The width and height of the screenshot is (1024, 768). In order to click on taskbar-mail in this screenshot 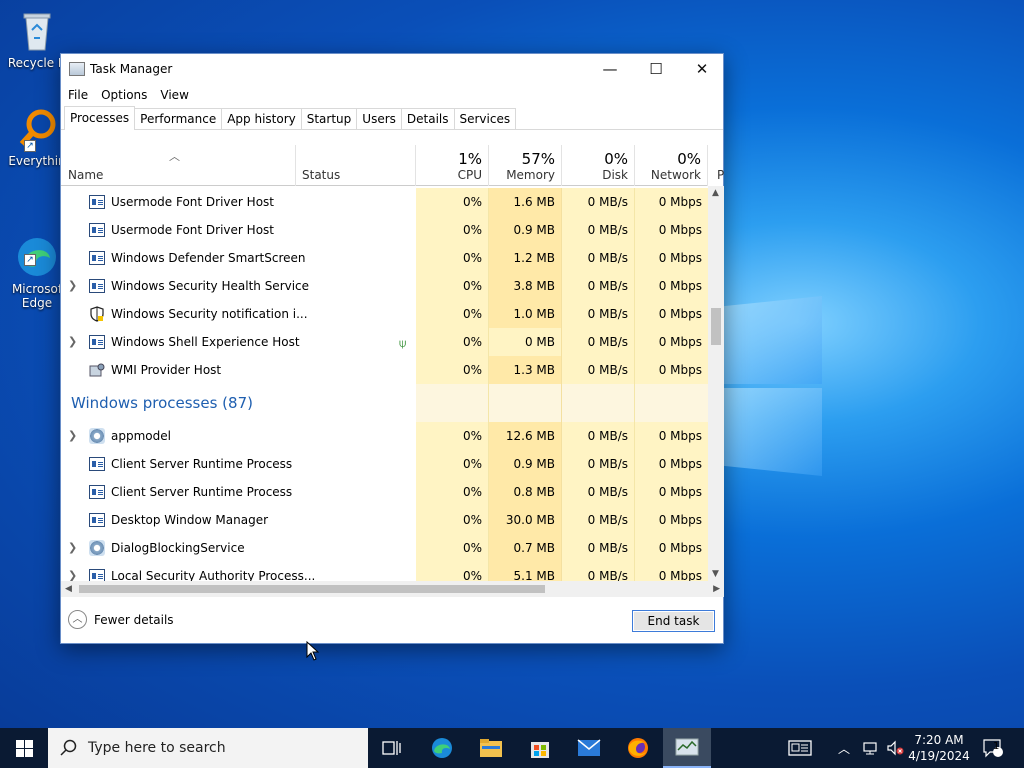, I will do `click(589, 748)`.